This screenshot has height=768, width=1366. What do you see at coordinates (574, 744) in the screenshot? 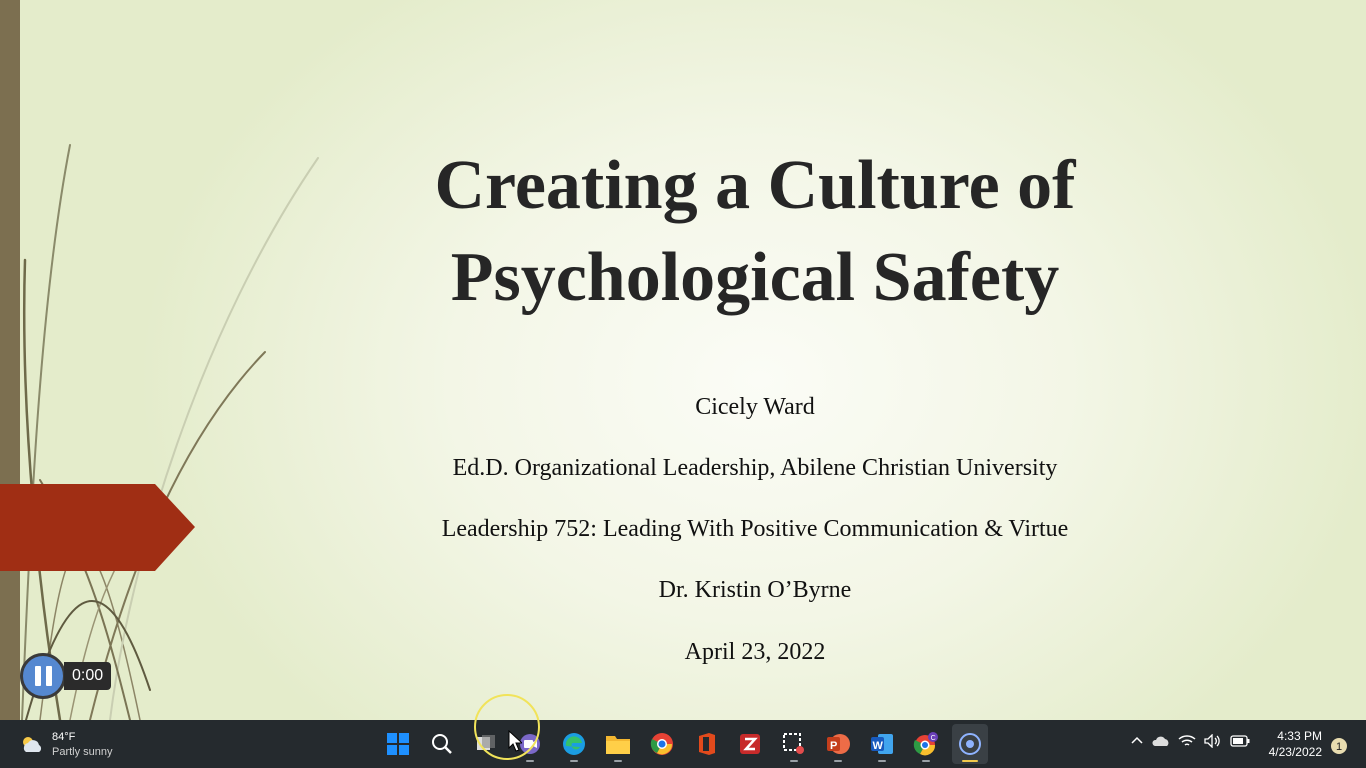
I see `edge-icon` at bounding box center [574, 744].